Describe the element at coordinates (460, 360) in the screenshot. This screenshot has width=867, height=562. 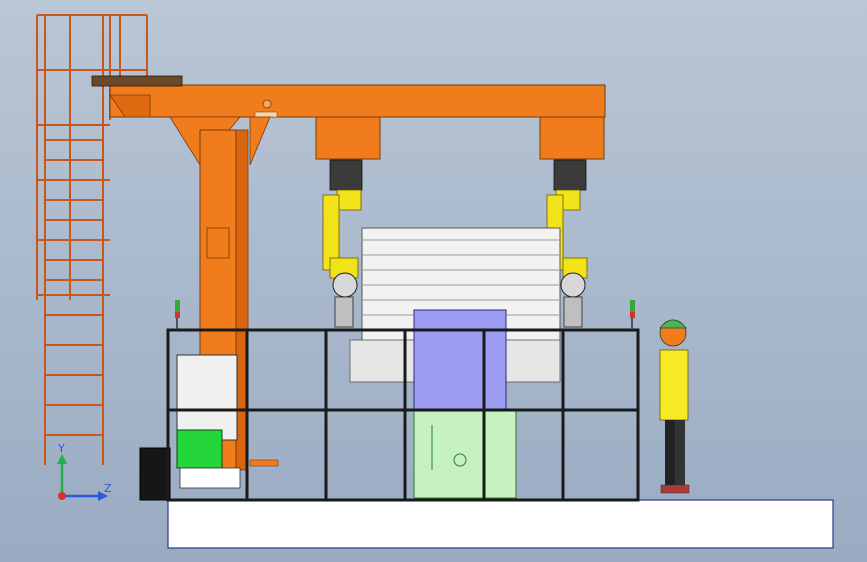
I see `positioner-blue` at that location.